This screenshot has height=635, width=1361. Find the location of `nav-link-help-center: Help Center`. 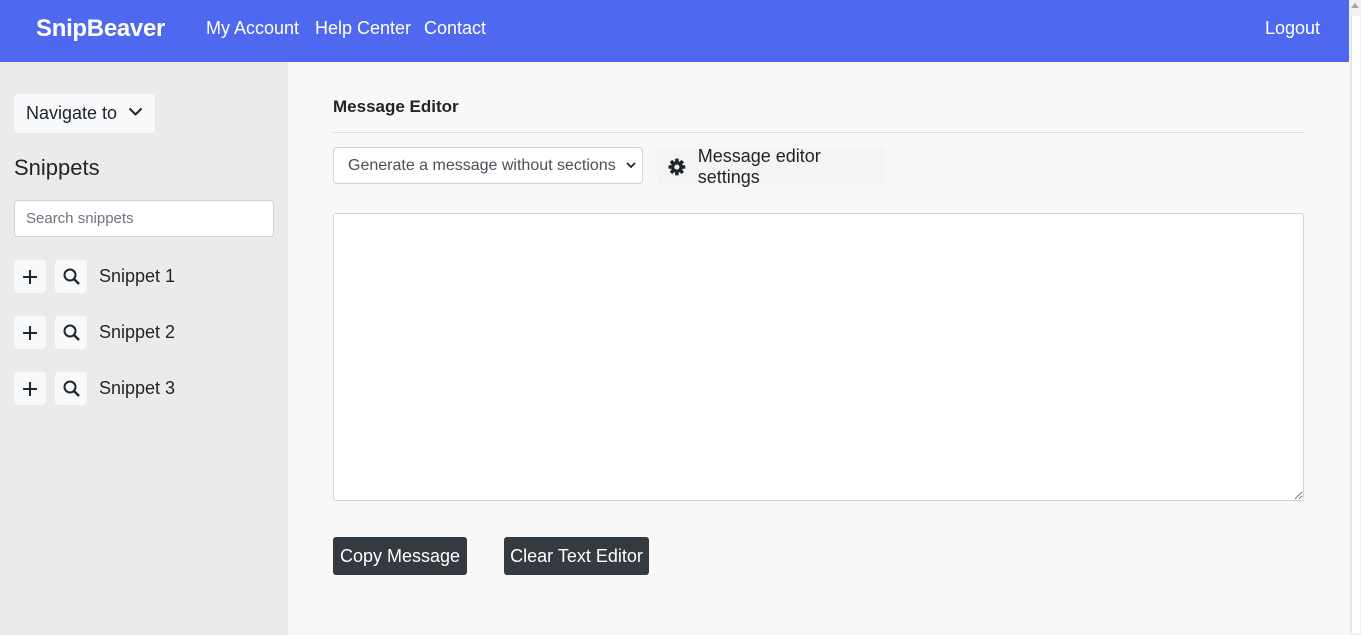

nav-link-help-center: Help Center is located at coordinates (363, 28).